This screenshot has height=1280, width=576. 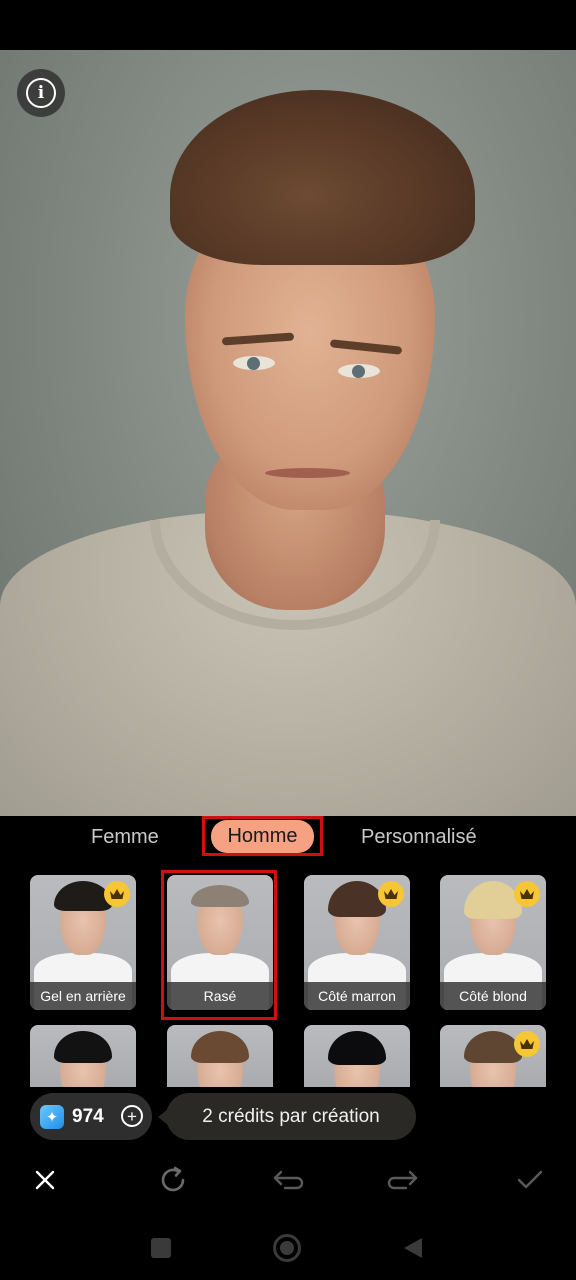 What do you see at coordinates (83, 942) in the screenshot?
I see `style-tile-gel-en-arriere: Gel en arrière` at bounding box center [83, 942].